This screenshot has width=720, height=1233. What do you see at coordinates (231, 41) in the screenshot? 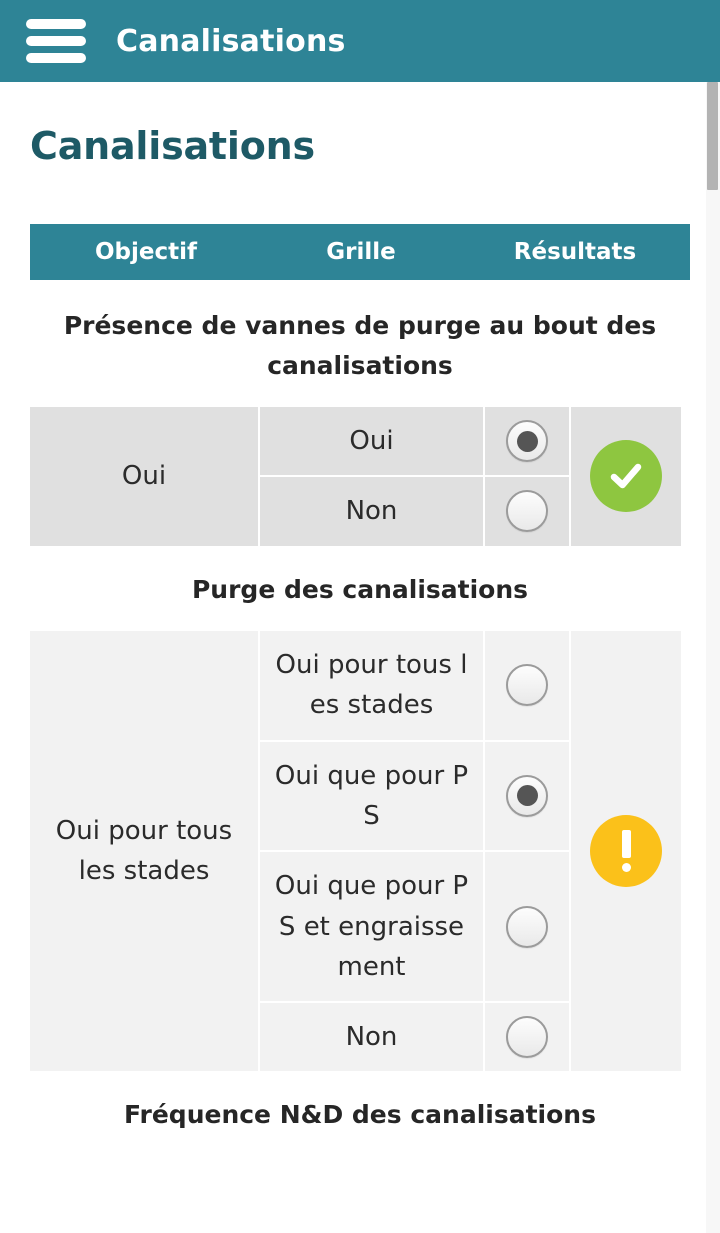
I see `app-bar-title: Canalisations` at bounding box center [231, 41].